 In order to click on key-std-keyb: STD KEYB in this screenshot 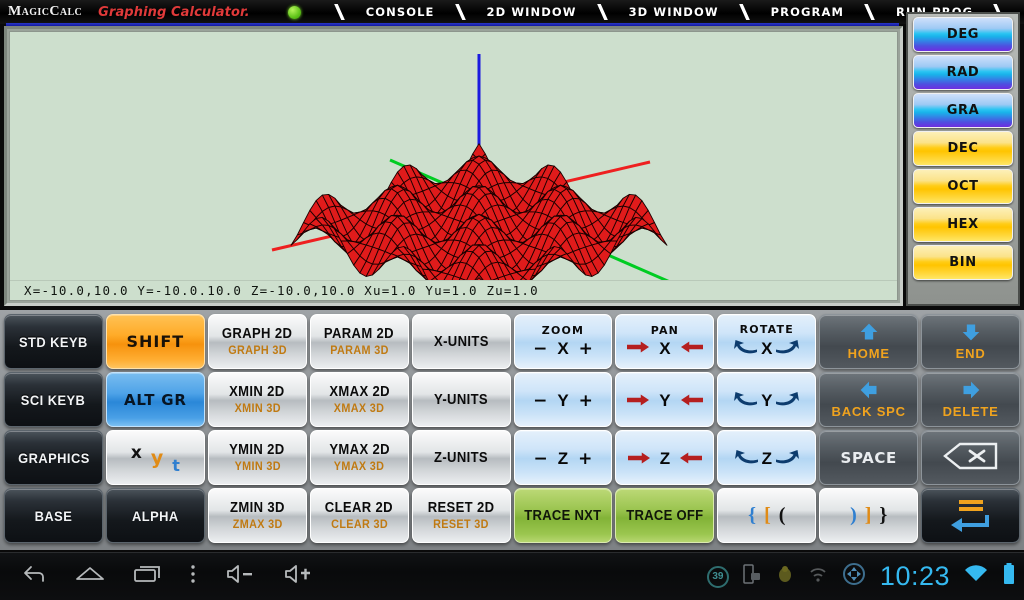, I will do `click(53, 341)`.